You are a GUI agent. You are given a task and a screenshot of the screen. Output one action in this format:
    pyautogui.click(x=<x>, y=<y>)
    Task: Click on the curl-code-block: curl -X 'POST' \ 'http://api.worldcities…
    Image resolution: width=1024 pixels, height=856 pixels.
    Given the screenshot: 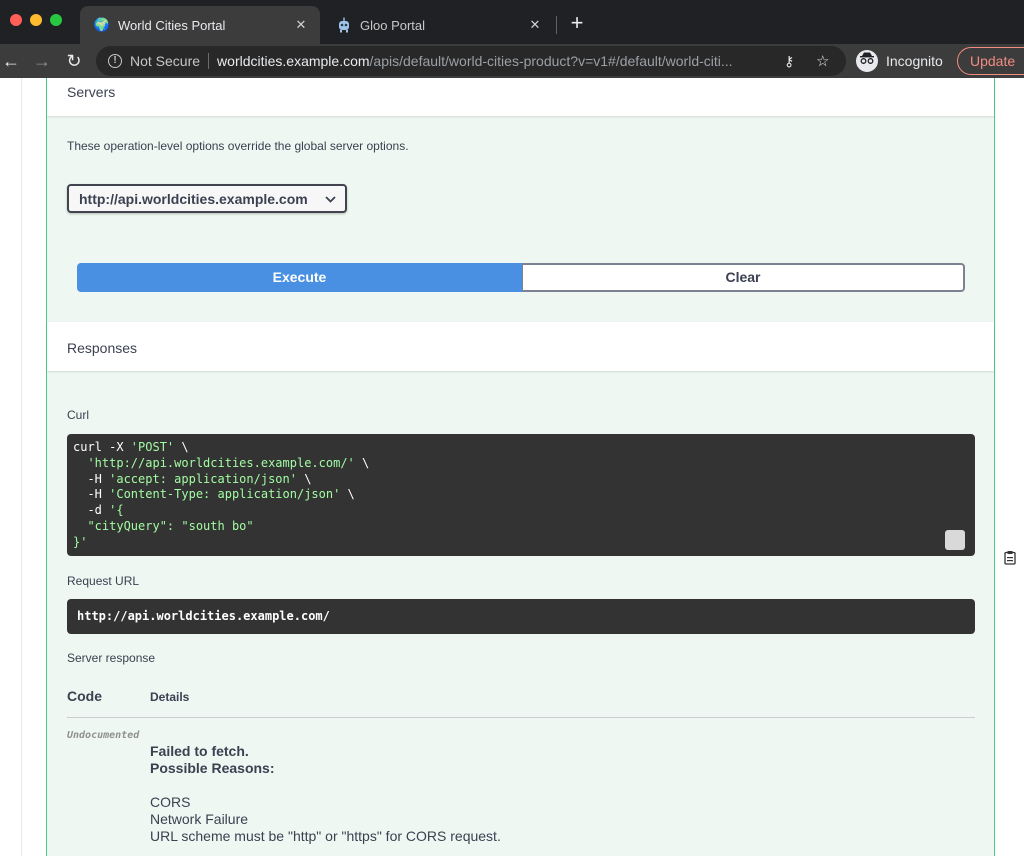 What is the action you would take?
    pyautogui.click(x=541, y=499)
    